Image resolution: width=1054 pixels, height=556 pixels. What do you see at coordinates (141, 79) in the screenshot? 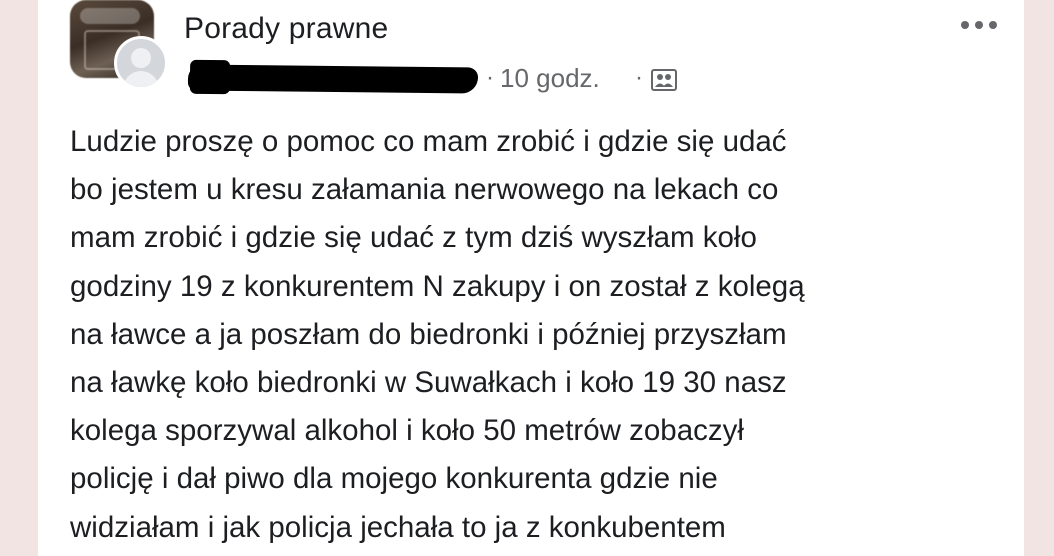
I see `default-avatar-body` at bounding box center [141, 79].